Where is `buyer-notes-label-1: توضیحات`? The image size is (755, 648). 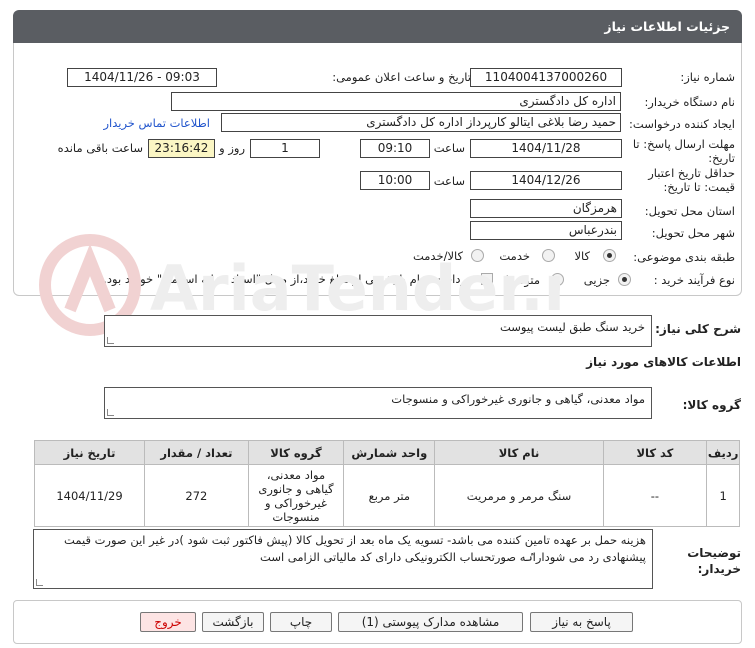
buyer-notes-label-1: توضیحات is located at coordinates (714, 553).